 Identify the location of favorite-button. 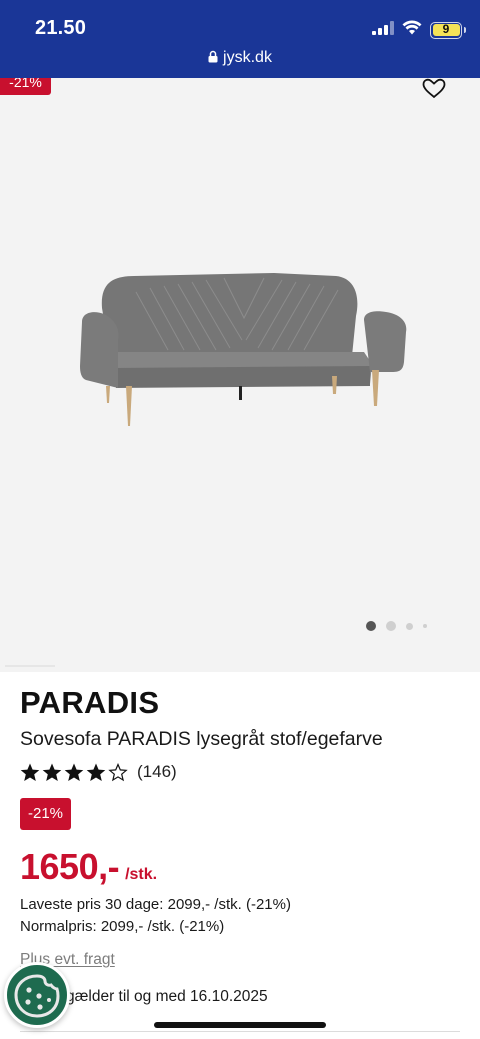
(434, 88).